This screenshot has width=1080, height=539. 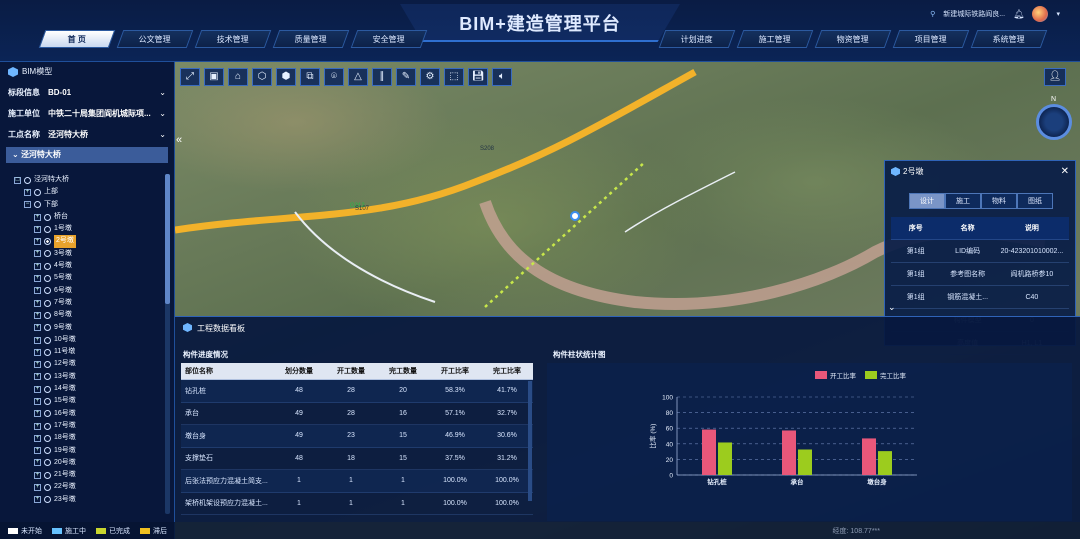 I want to click on site-select: 工点名称 泾河特大桥 ⌄, so click(x=87, y=134).